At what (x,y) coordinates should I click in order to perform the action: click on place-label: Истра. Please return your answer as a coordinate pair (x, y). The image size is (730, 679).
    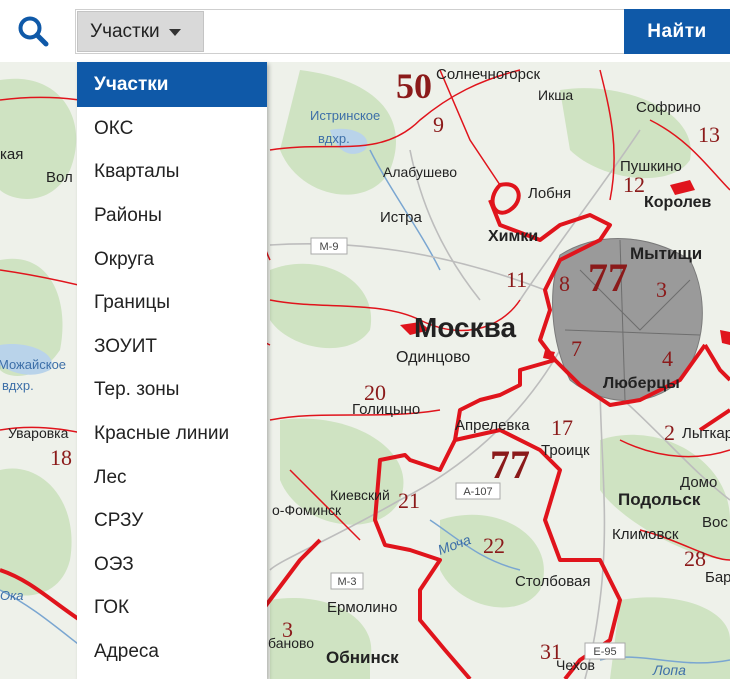
    Looking at the image, I should click on (401, 217).